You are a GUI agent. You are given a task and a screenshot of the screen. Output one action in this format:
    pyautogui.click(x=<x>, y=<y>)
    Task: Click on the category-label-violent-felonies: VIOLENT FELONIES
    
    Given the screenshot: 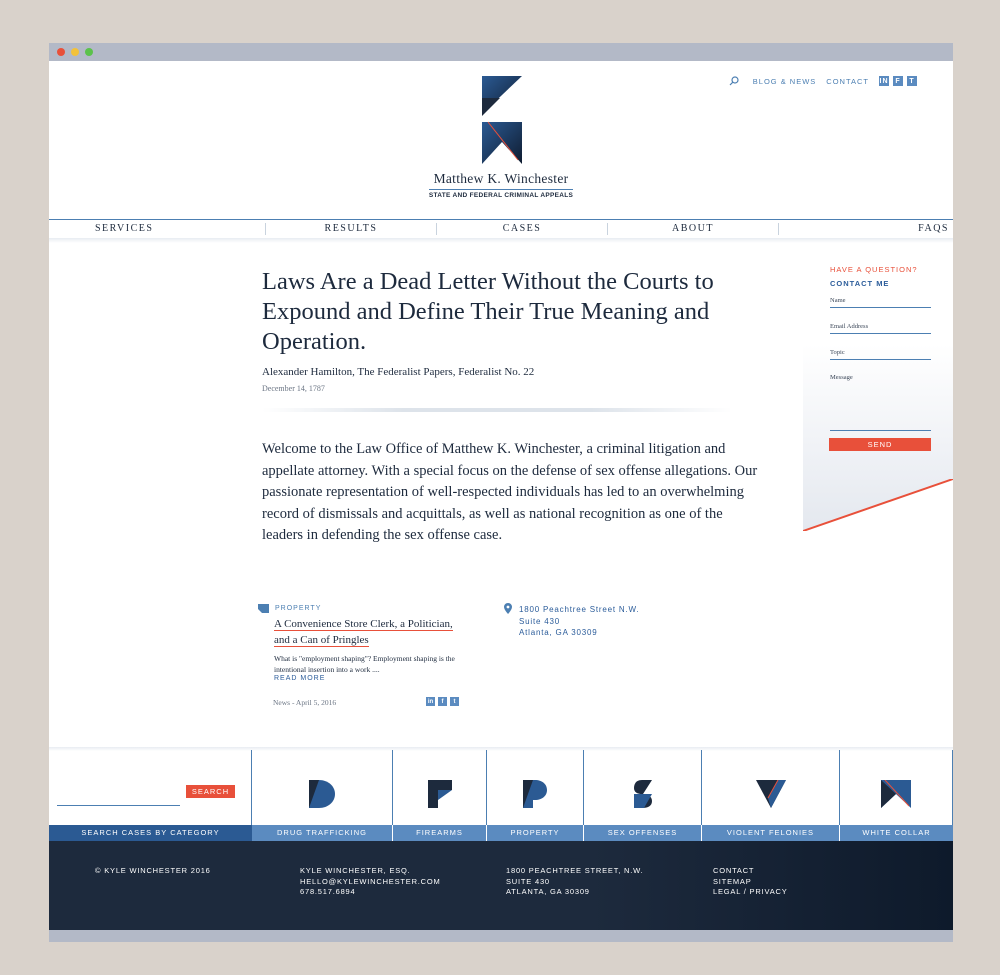 What is the action you would take?
    pyautogui.click(x=771, y=833)
    